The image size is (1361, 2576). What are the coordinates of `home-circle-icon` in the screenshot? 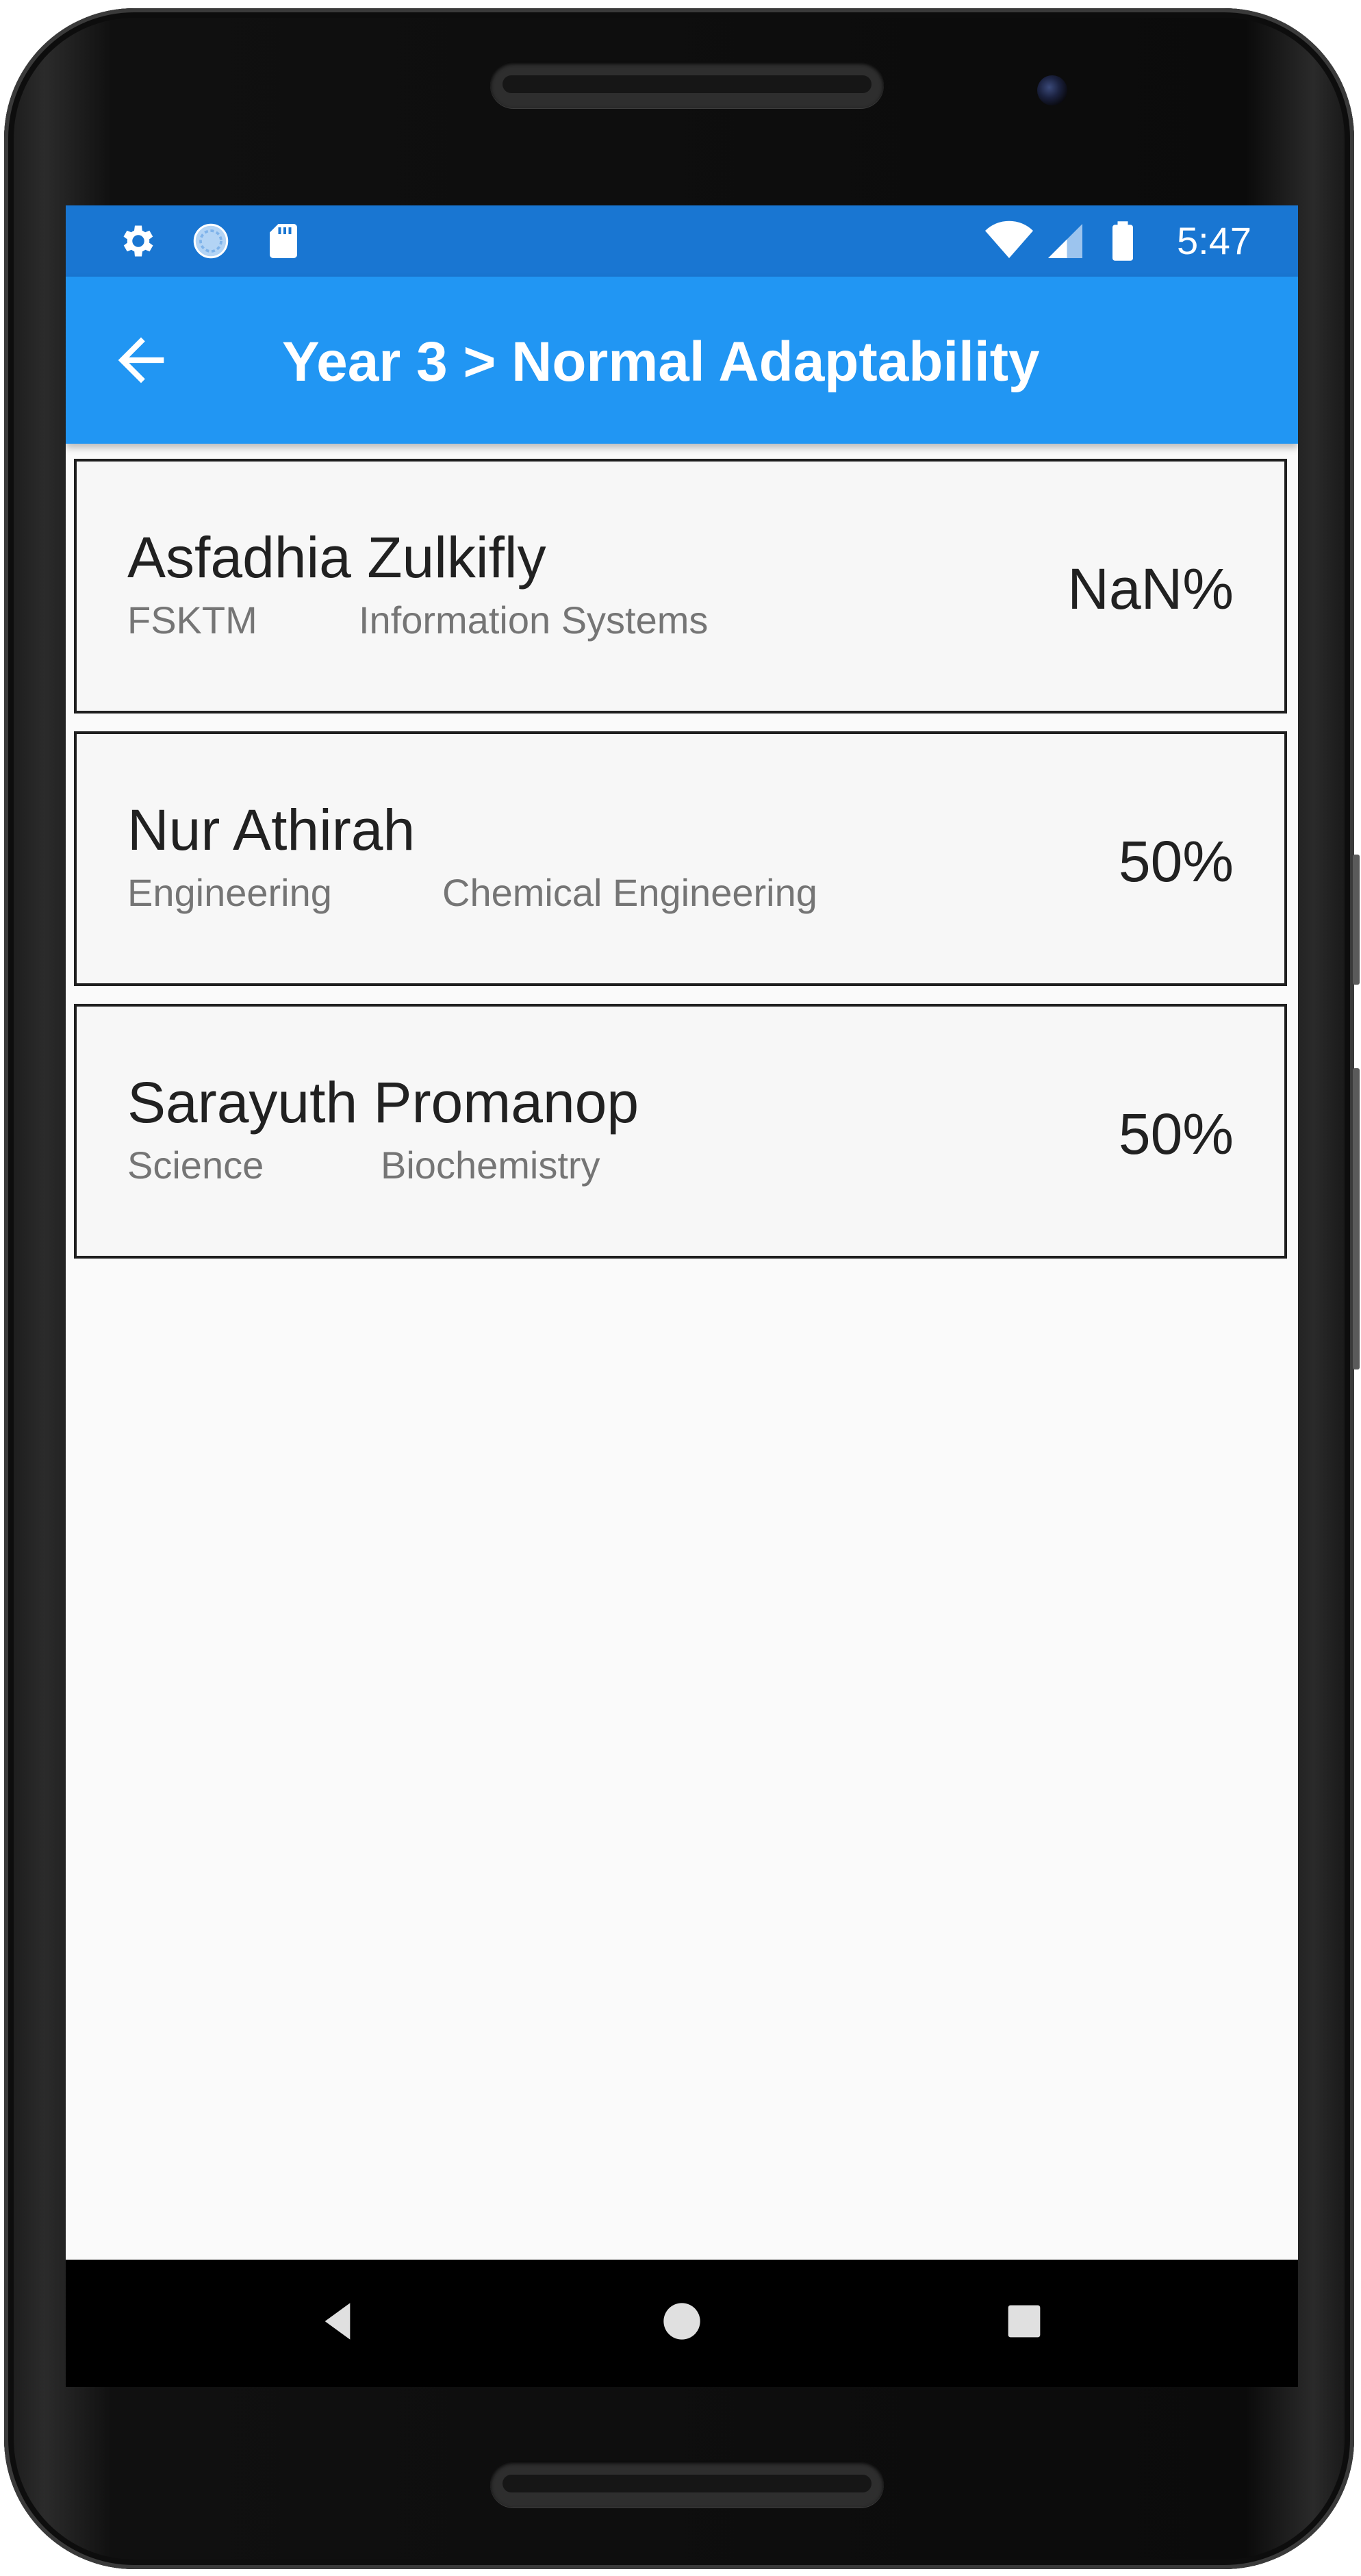 It's located at (681, 2321).